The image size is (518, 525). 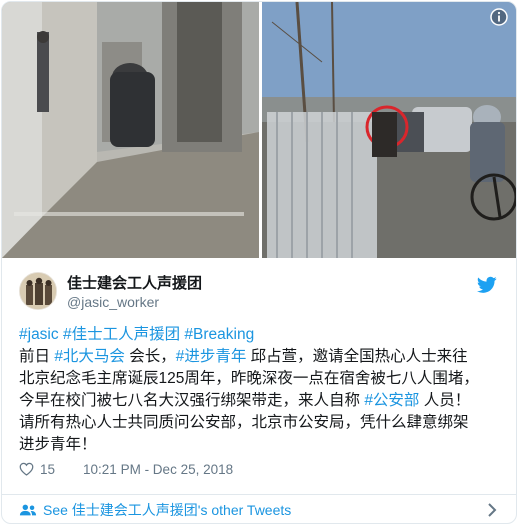 What do you see at coordinates (134, 302) in the screenshot?
I see `handle: @jasic_worker` at bounding box center [134, 302].